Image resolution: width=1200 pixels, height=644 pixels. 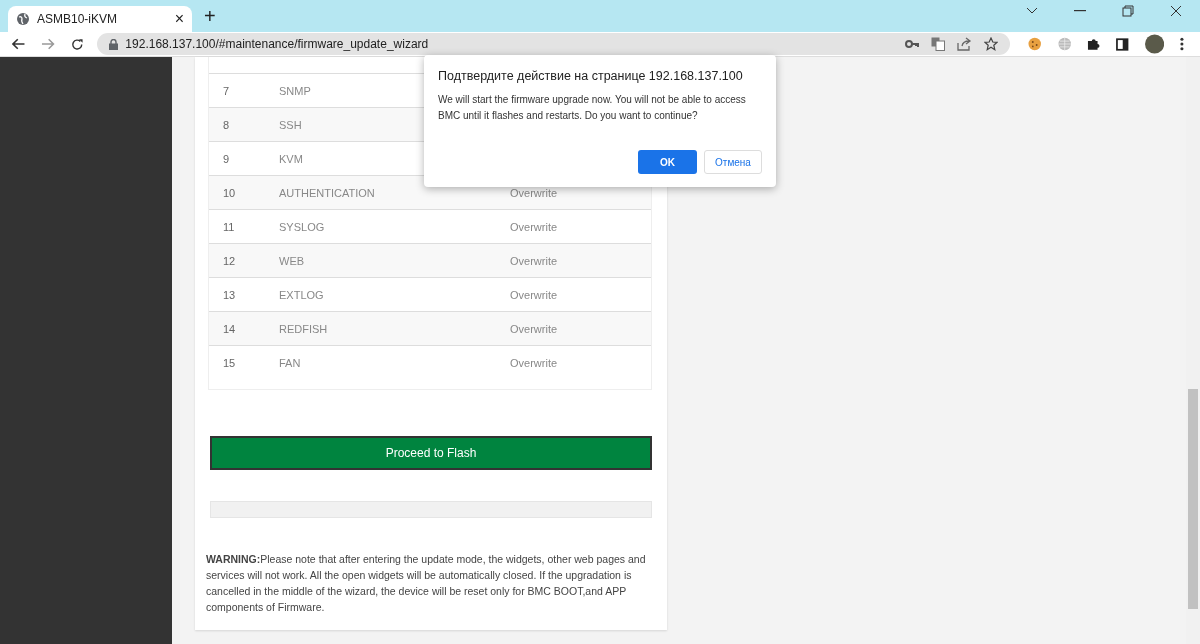 What do you see at coordinates (226, 90) in the screenshot?
I see `table-cell-text: 7` at bounding box center [226, 90].